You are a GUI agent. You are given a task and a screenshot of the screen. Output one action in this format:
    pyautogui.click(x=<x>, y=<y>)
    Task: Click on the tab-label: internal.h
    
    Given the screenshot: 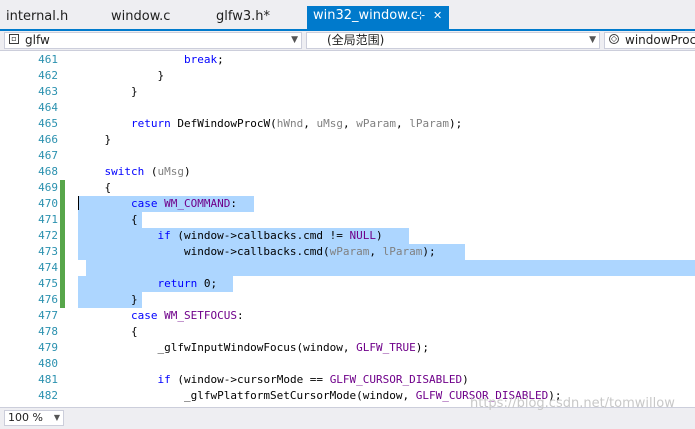 What is the action you would take?
    pyautogui.click(x=37, y=16)
    